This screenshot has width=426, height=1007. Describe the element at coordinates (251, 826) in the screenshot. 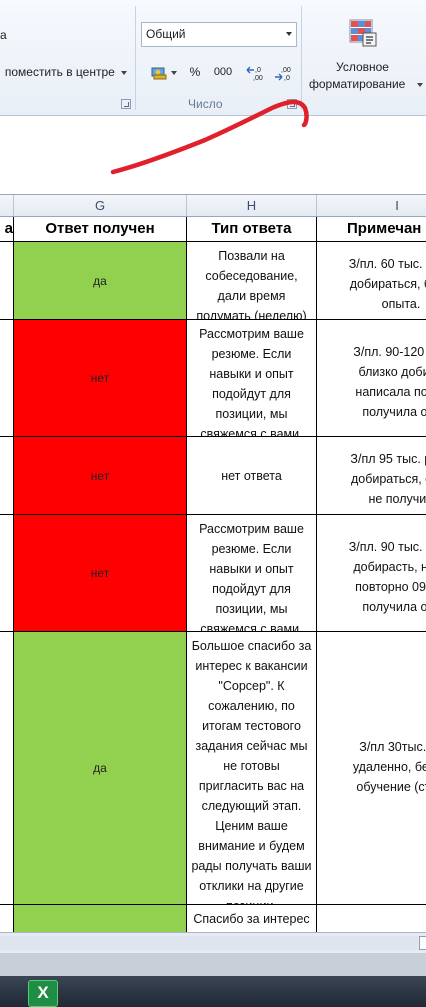

I see `answer-type-line: Ценим ваше` at that location.